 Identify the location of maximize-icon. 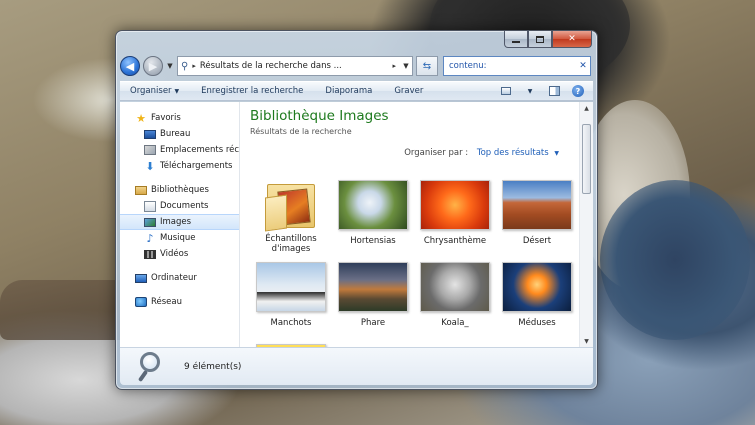
(540, 39).